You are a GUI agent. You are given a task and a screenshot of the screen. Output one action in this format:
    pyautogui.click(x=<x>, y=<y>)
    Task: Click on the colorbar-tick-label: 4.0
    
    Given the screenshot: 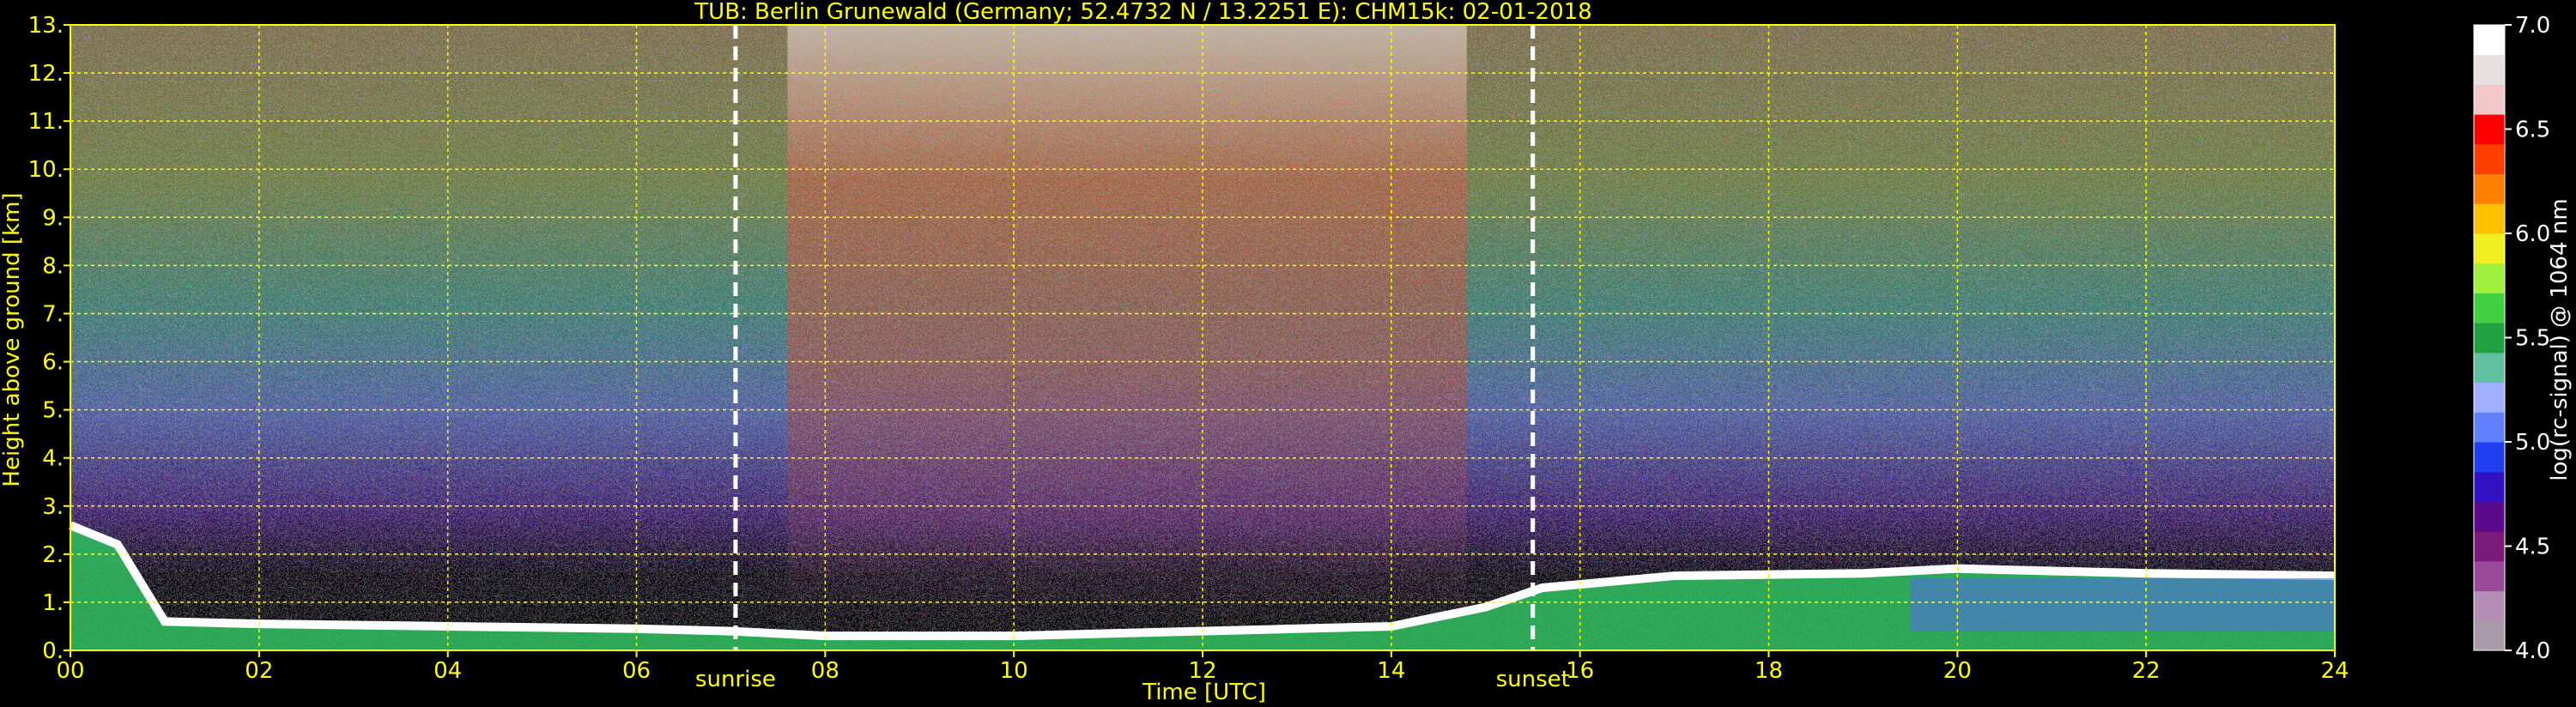 What is the action you would take?
    pyautogui.click(x=2532, y=651)
    